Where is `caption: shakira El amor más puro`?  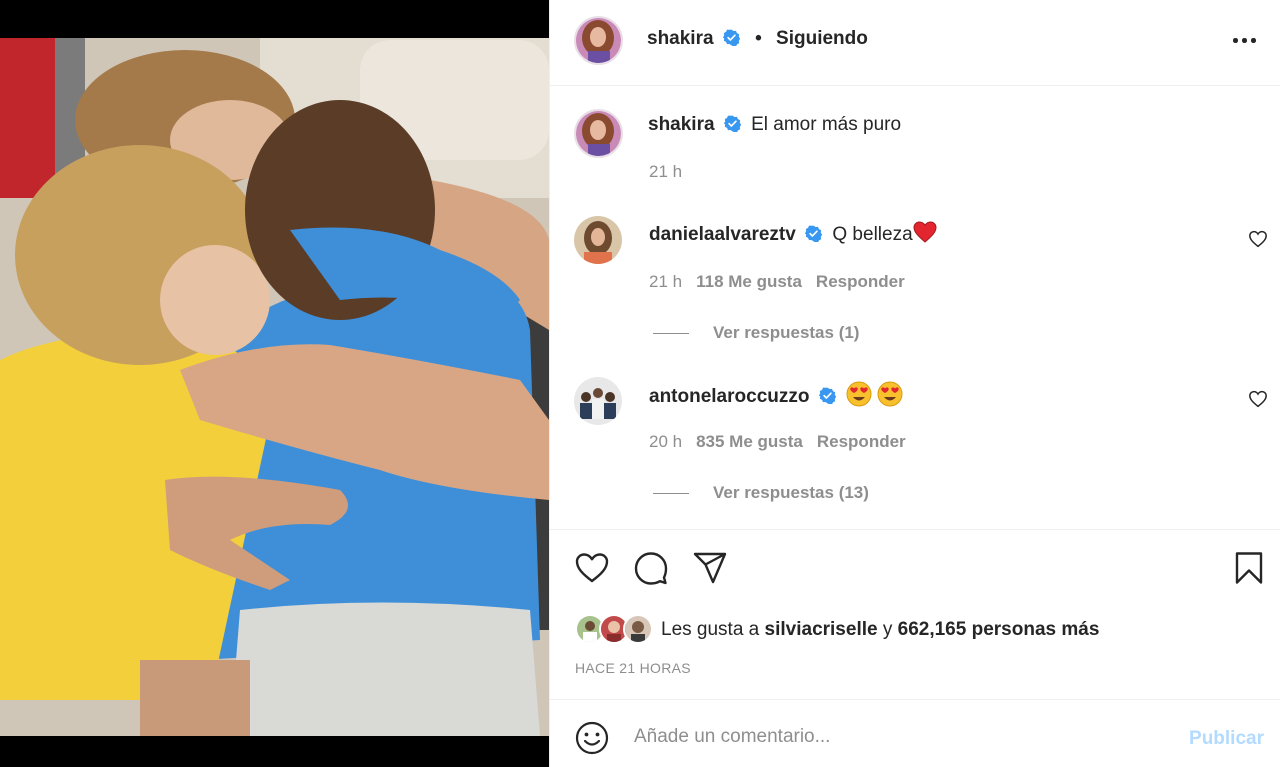
caption: shakira El amor más puro is located at coordinates (774, 125).